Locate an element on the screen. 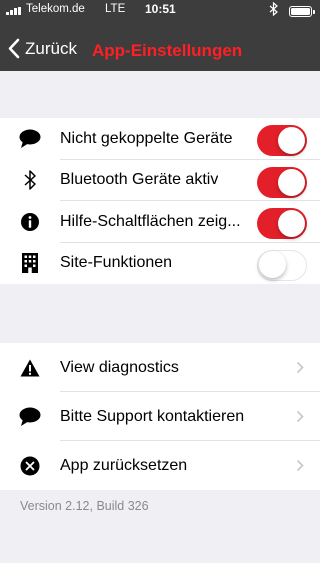  setting-row-unpaired-devices: Nicht gekoppelte Geräte is located at coordinates (160, 139).